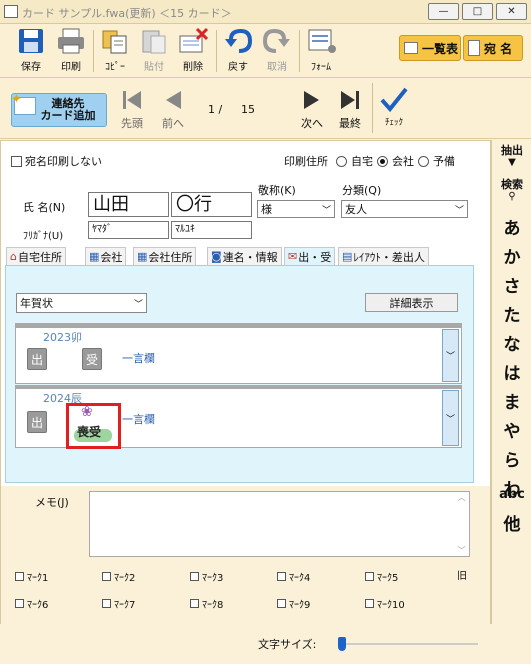 This screenshot has height=664, width=531. Describe the element at coordinates (511, 189) in the screenshot. I see `search-button: 検索 ⚲` at that location.